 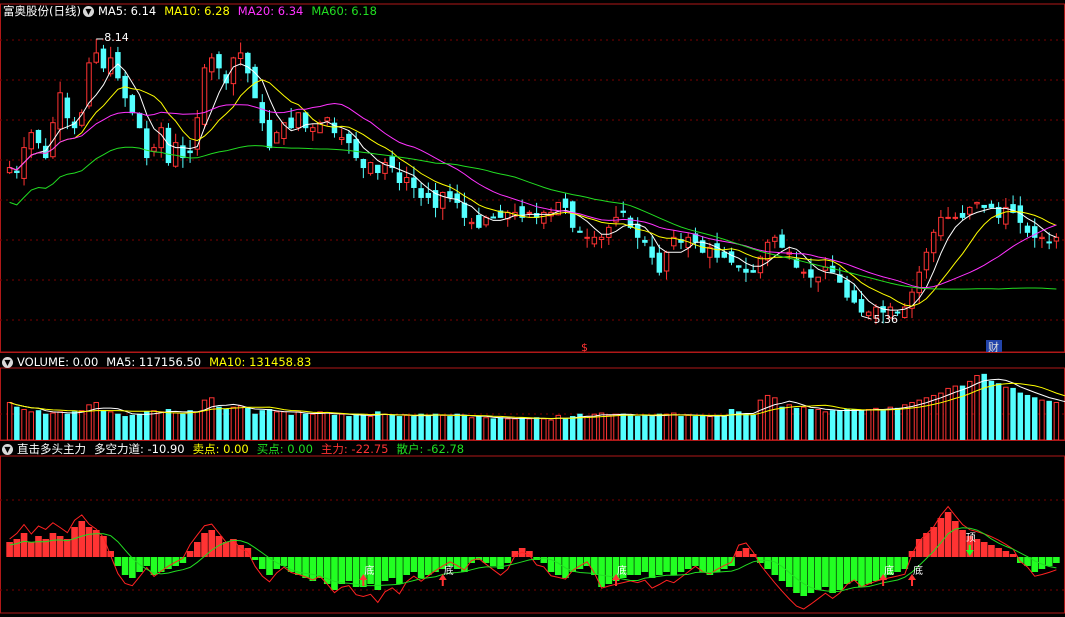 What do you see at coordinates (127, 11) in the screenshot?
I see `panel1-indicator-0: MA5: 6.14` at bounding box center [127, 11].